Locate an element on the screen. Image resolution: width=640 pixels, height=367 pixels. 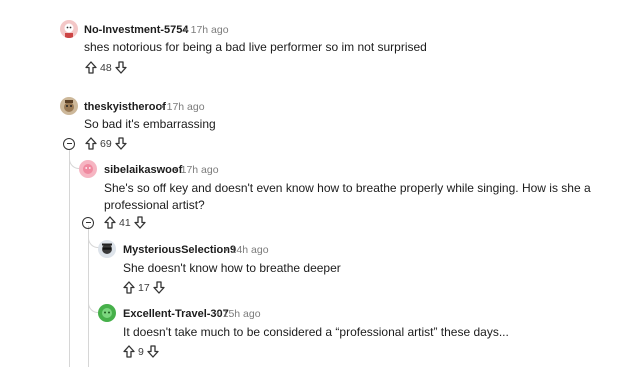
vote-bar: 17 is located at coordinates (144, 287).